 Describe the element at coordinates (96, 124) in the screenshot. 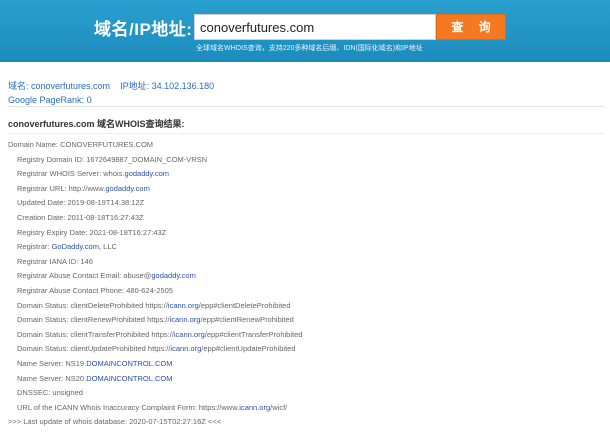

I see `whois-result-title: conoverfutures.com 域名WHOIS查询结果:` at that location.